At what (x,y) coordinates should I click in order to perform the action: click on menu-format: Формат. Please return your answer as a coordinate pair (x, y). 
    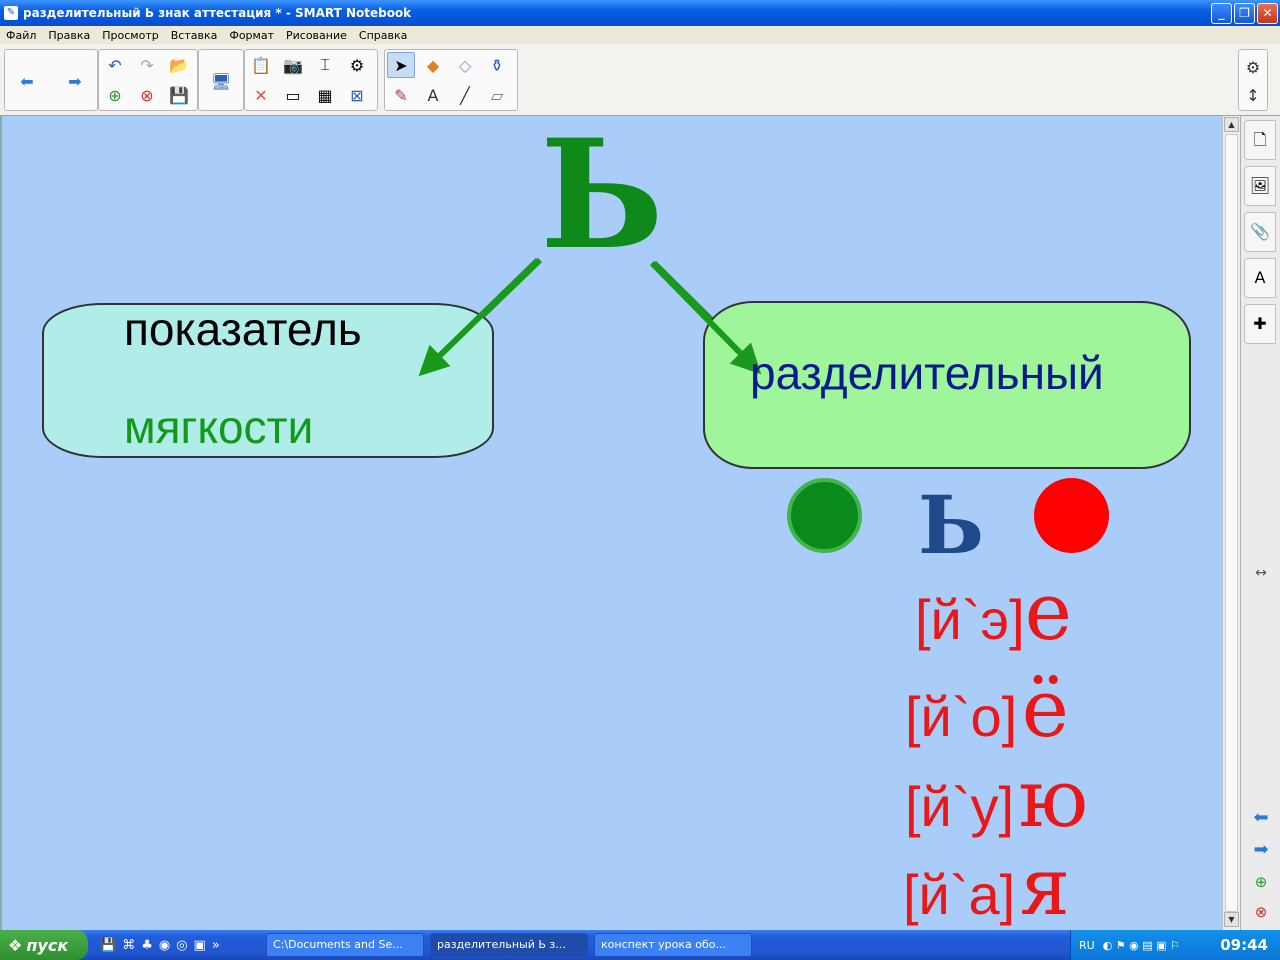
    Looking at the image, I should click on (251, 35).